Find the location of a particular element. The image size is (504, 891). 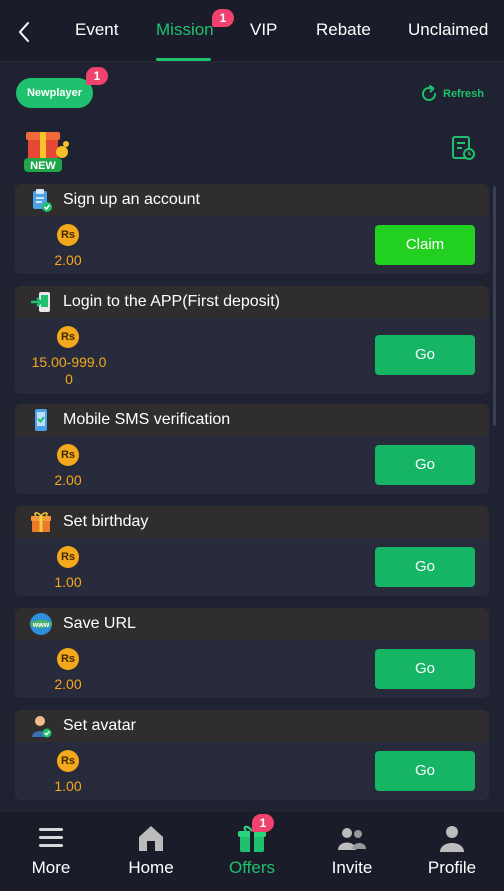

top-tab-bar: Event Mission 1 VIP Rebate Unclaimed is located at coordinates (252, 31).